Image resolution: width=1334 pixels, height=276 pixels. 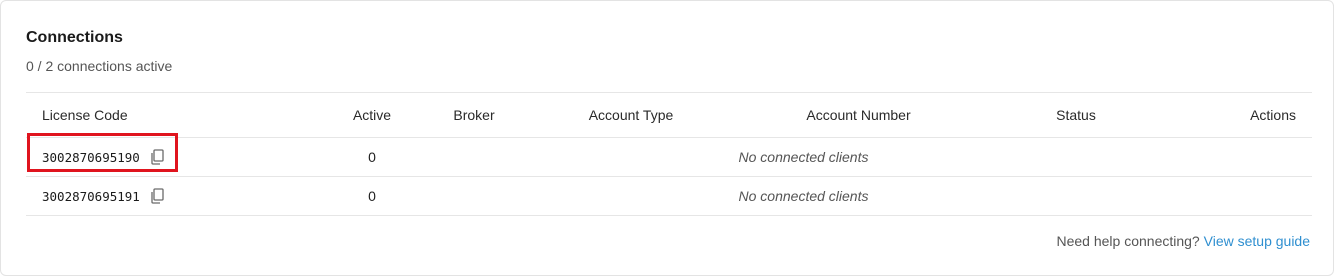 I want to click on connections-title: Connections, so click(x=74, y=37).